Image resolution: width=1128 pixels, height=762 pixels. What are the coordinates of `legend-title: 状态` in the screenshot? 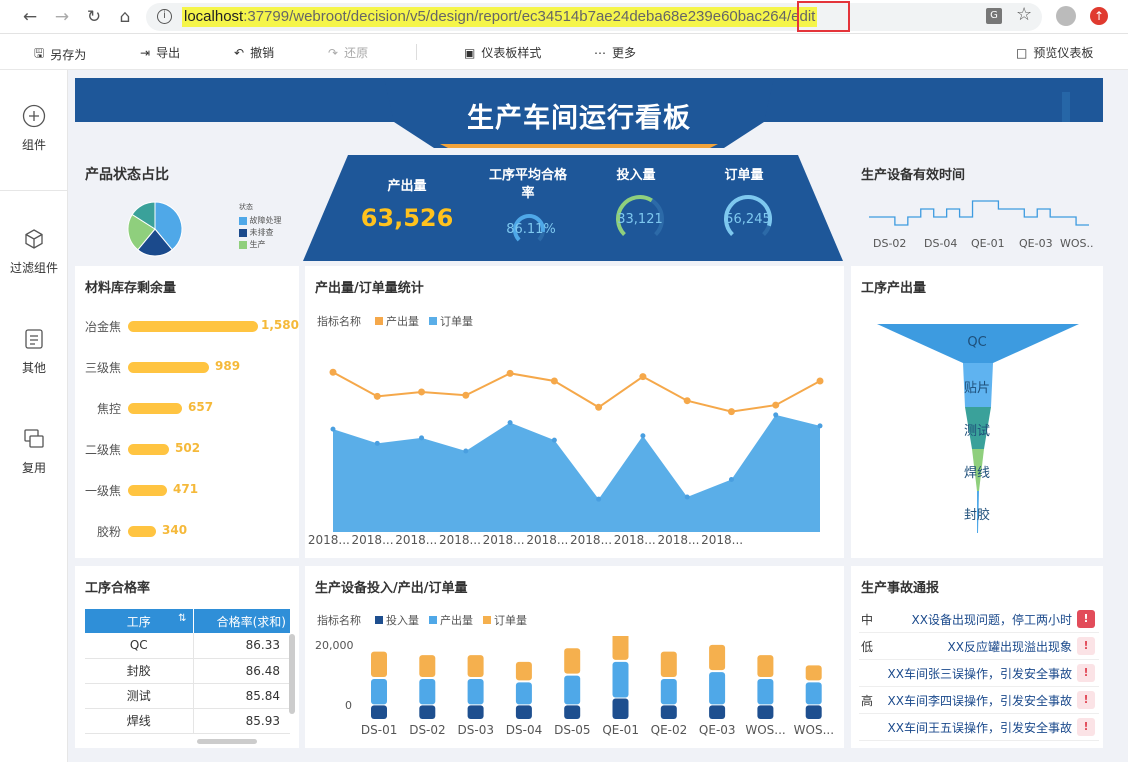 It's located at (246, 207).